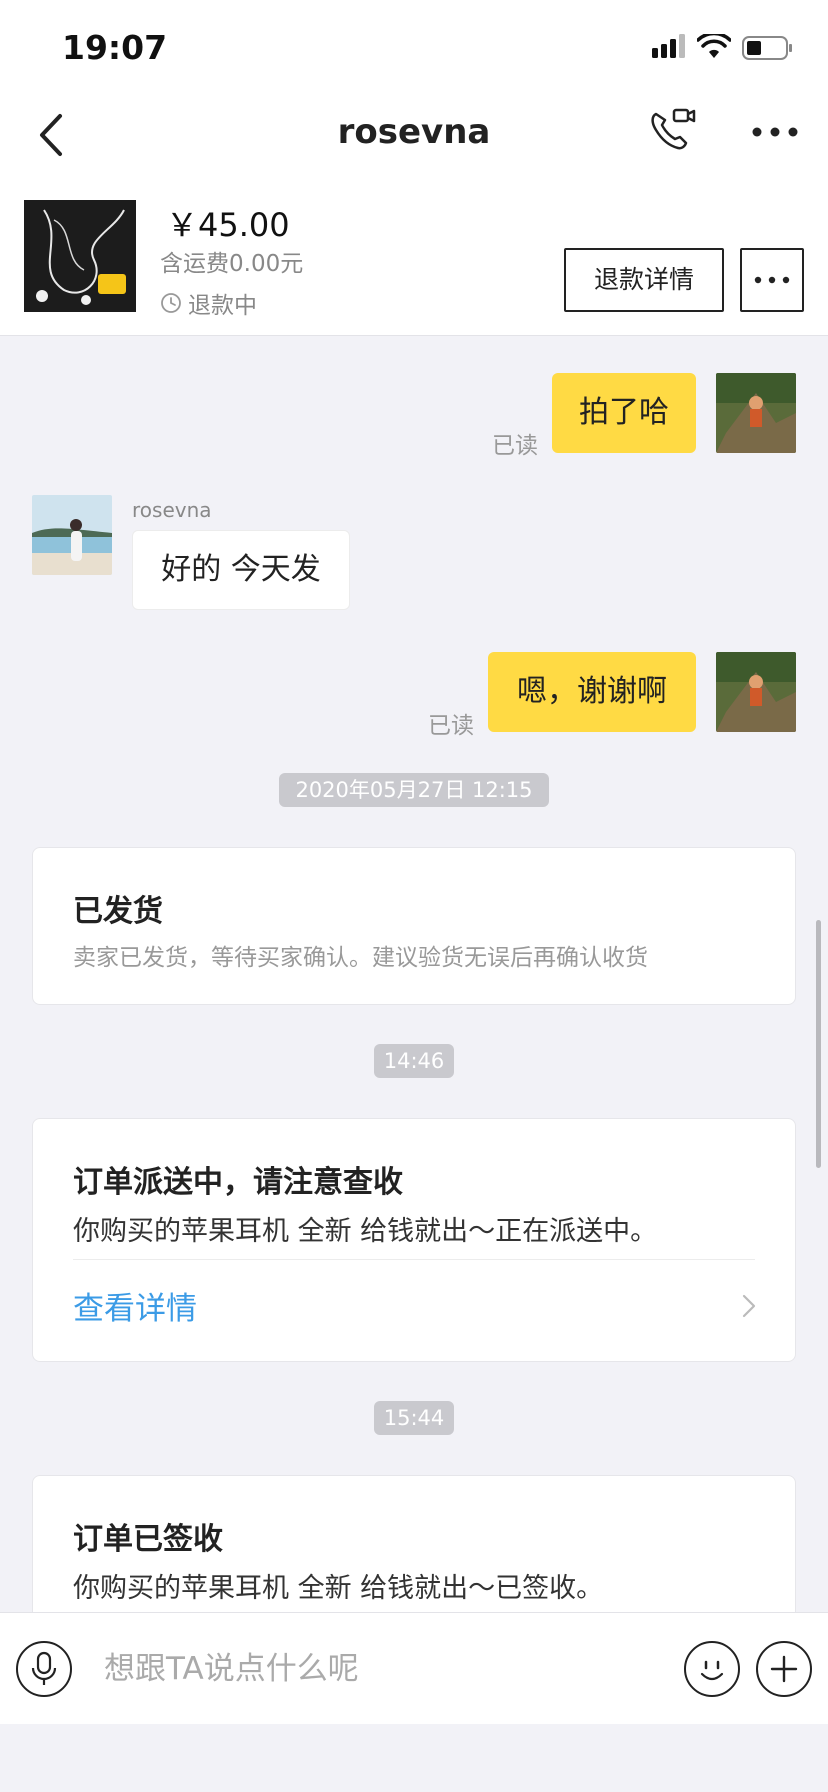 The height and width of the screenshot is (1792, 828). What do you see at coordinates (365, 1231) in the screenshot?
I see `card-body: 你购买的苹果耳机 全新 给钱就出～正在派送中。` at bounding box center [365, 1231].